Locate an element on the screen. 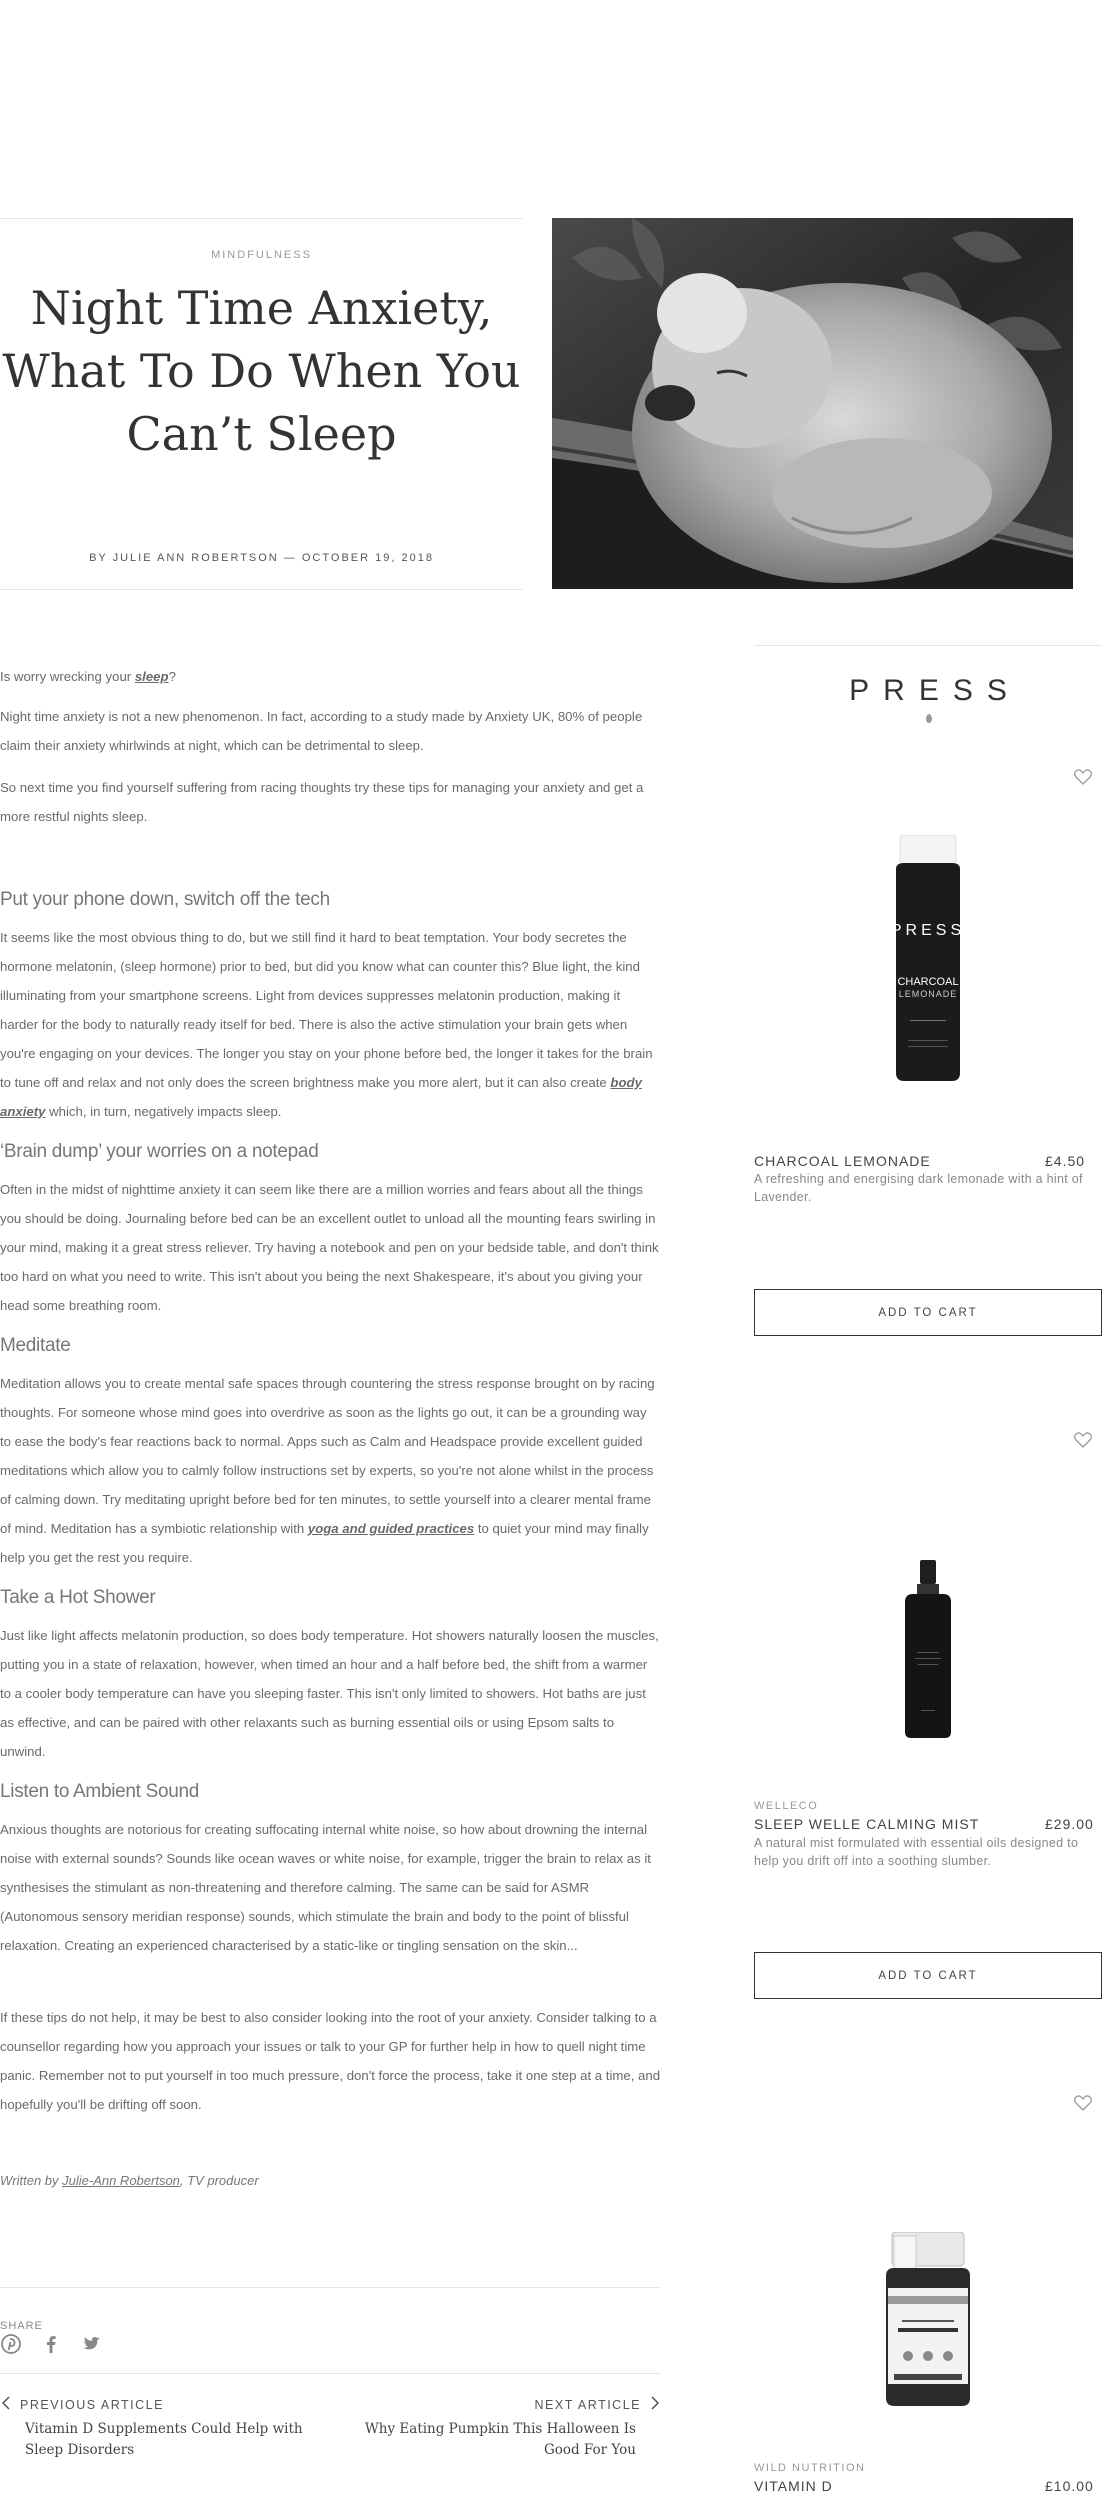 The image size is (1111, 2500). product-image-vitamin-d is located at coordinates (928, 2320).